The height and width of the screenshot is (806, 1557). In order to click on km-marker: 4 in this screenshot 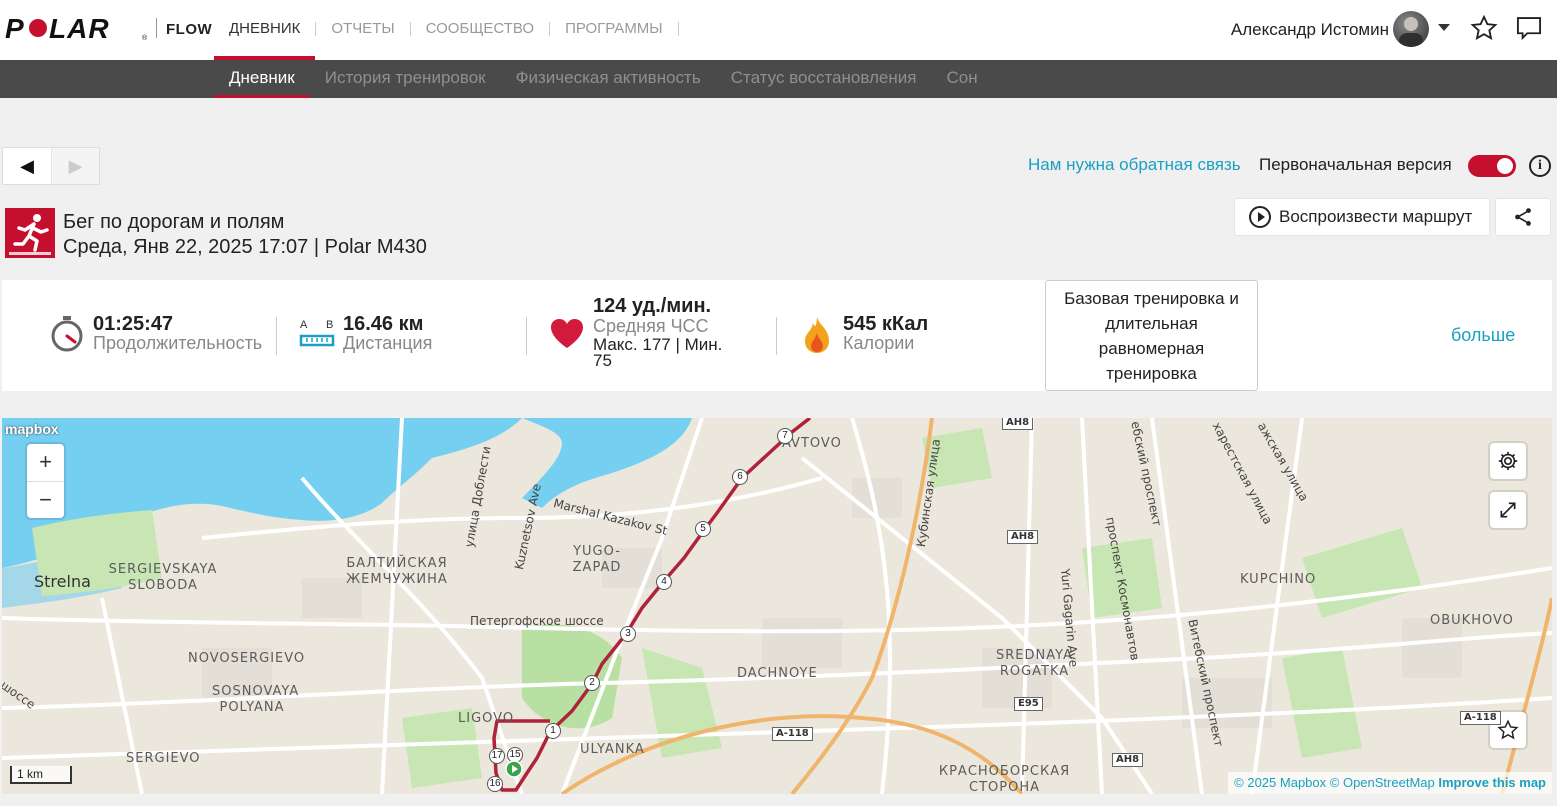, I will do `click(664, 582)`.